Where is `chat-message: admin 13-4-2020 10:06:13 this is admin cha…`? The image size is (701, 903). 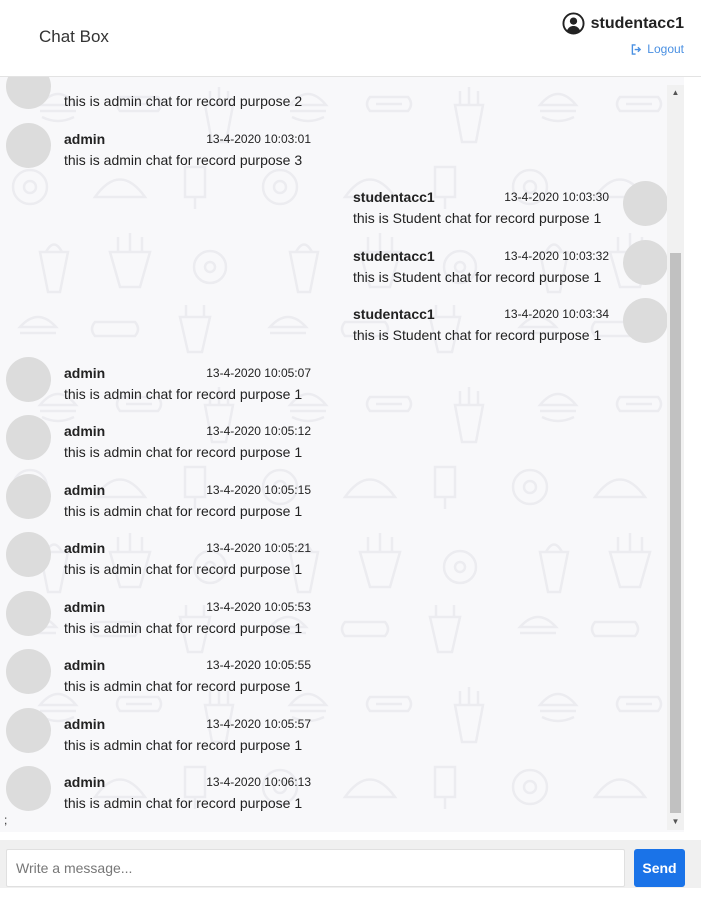
chat-message: admin 13-4-2020 10:06:13 this is admin cha… is located at coordinates (342, 794).